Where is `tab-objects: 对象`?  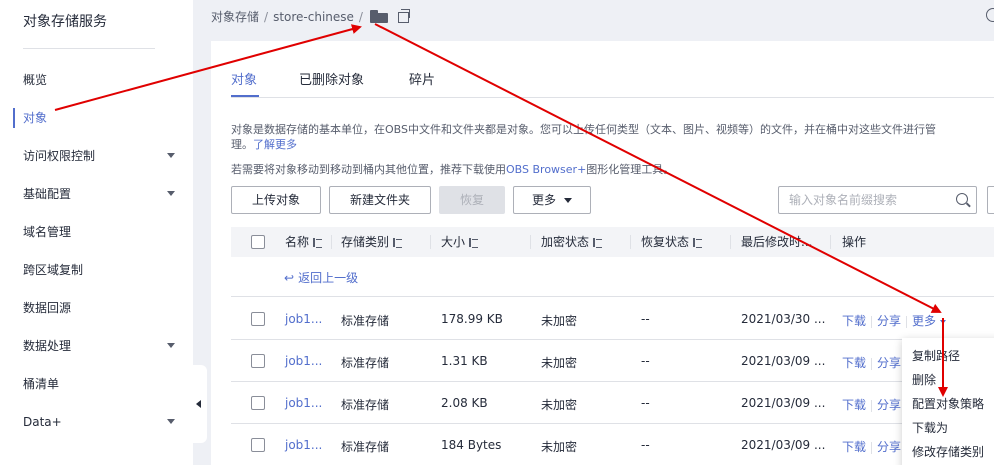
tab-objects: 对象 is located at coordinates (244, 78).